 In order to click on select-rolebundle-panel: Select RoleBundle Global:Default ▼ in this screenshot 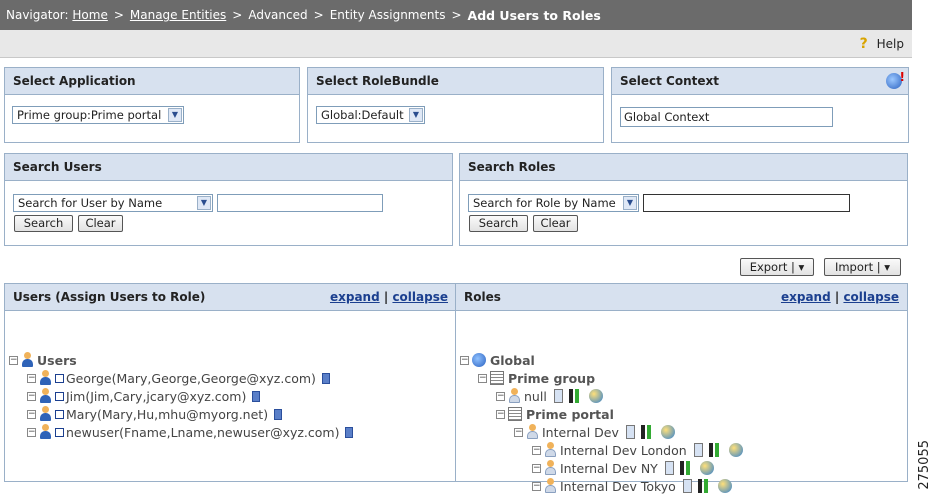, I will do `click(455, 105)`.